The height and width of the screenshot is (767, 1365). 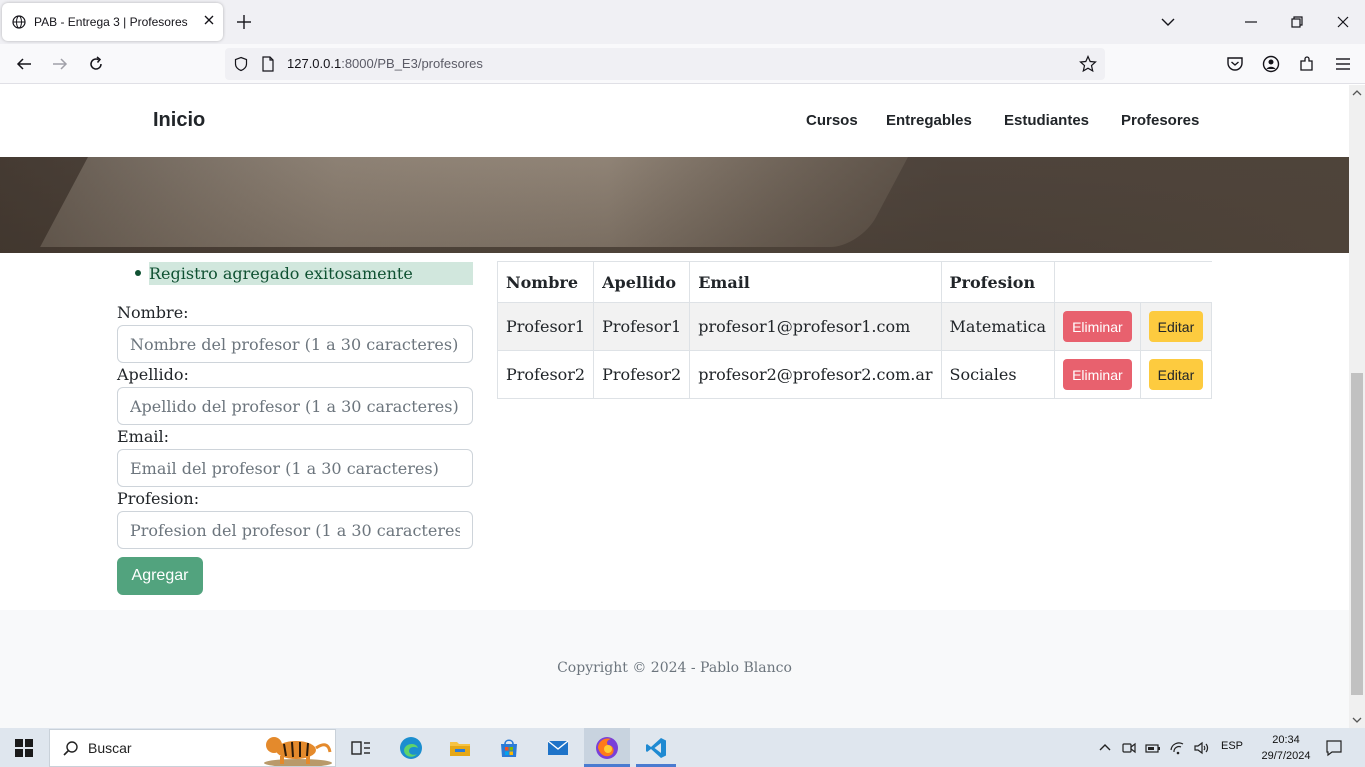 I want to click on cell-nombre: Profesor2, so click(x=545, y=374).